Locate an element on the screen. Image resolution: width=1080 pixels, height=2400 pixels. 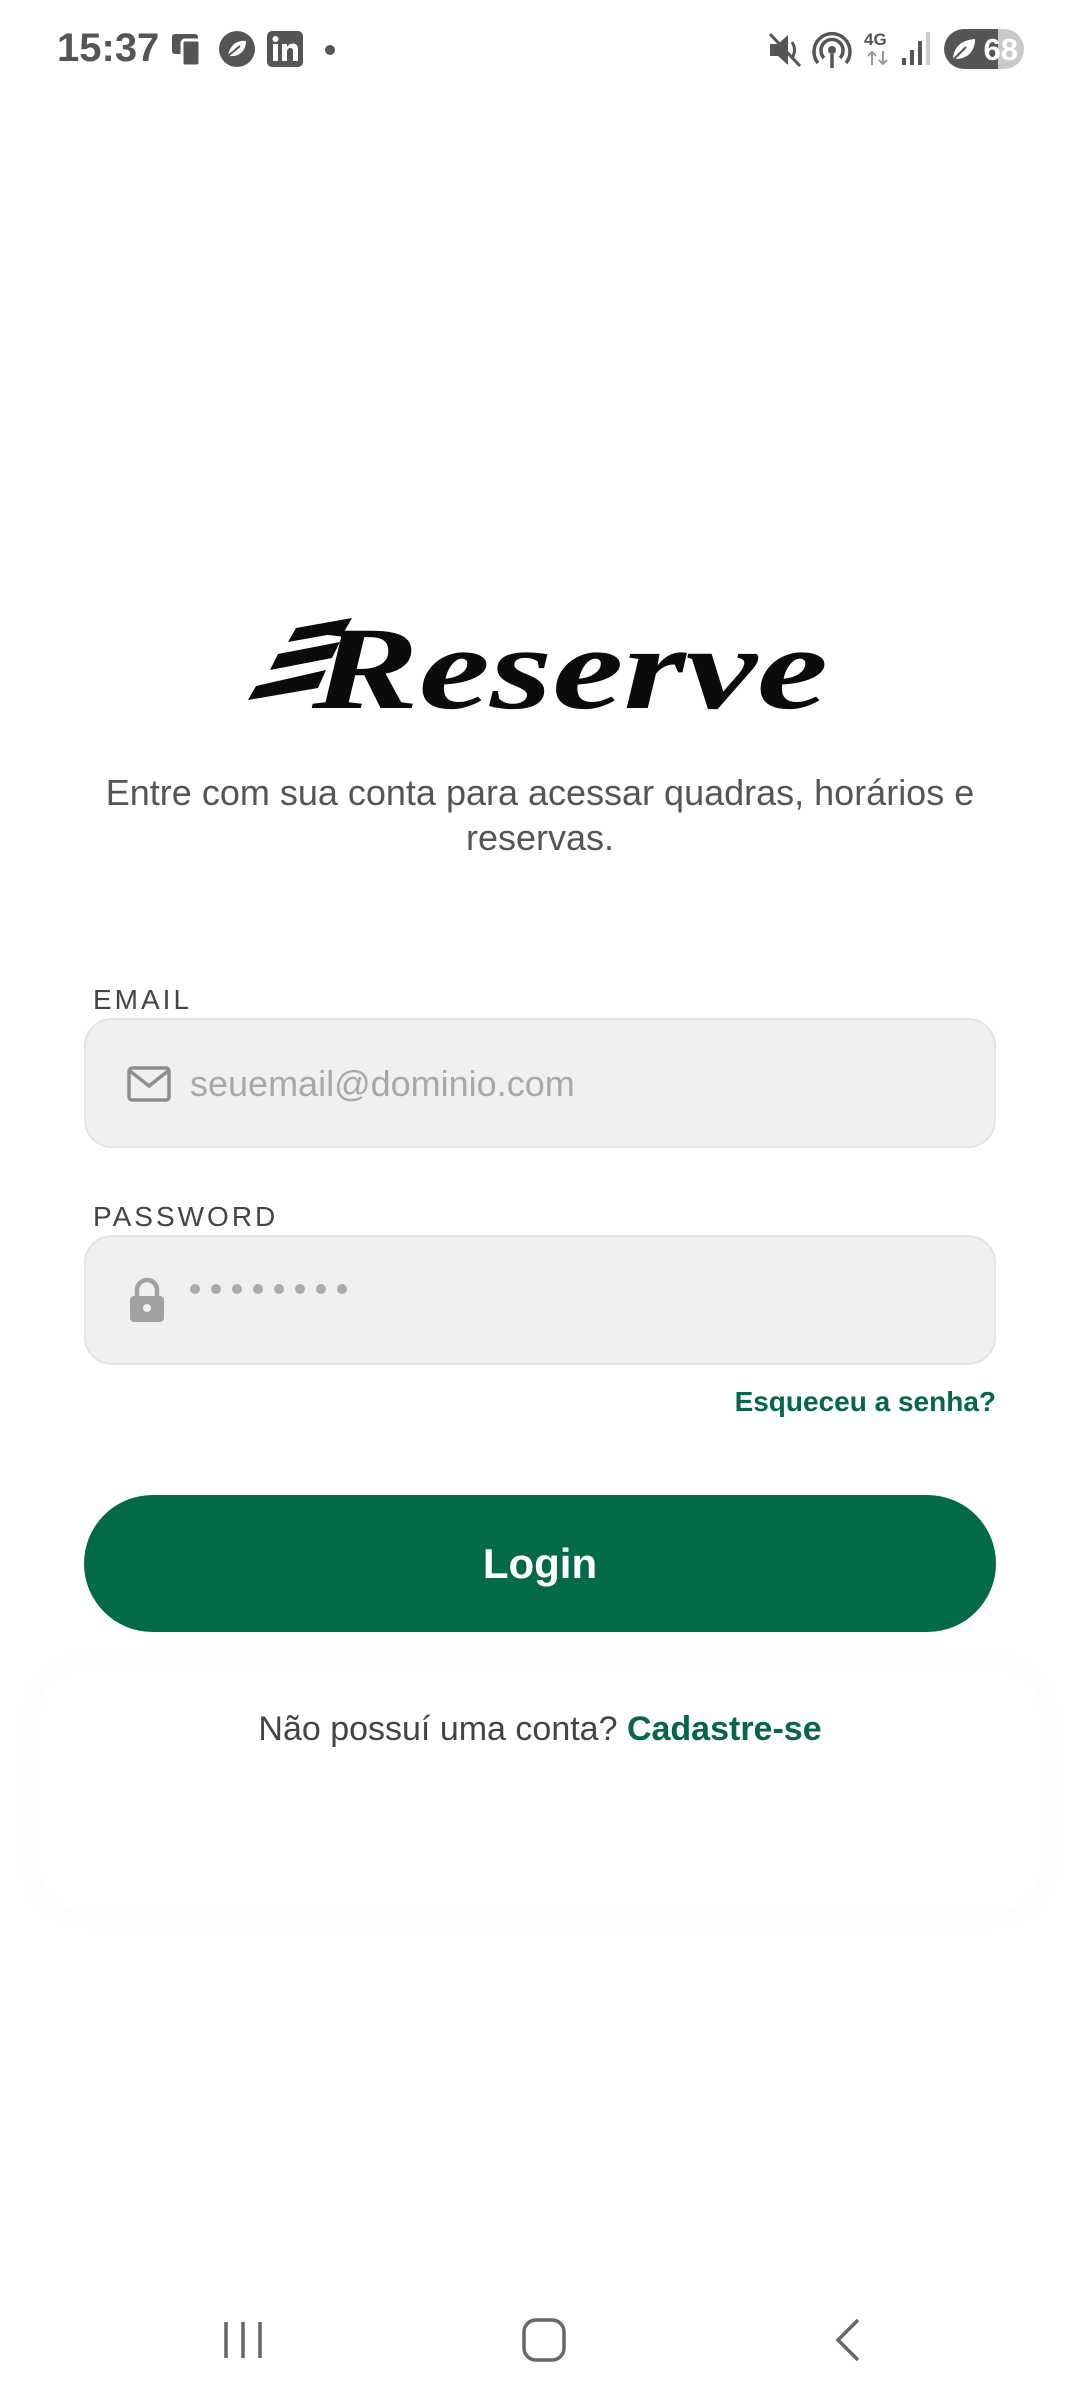
password-field is located at coordinates (540, 1300).